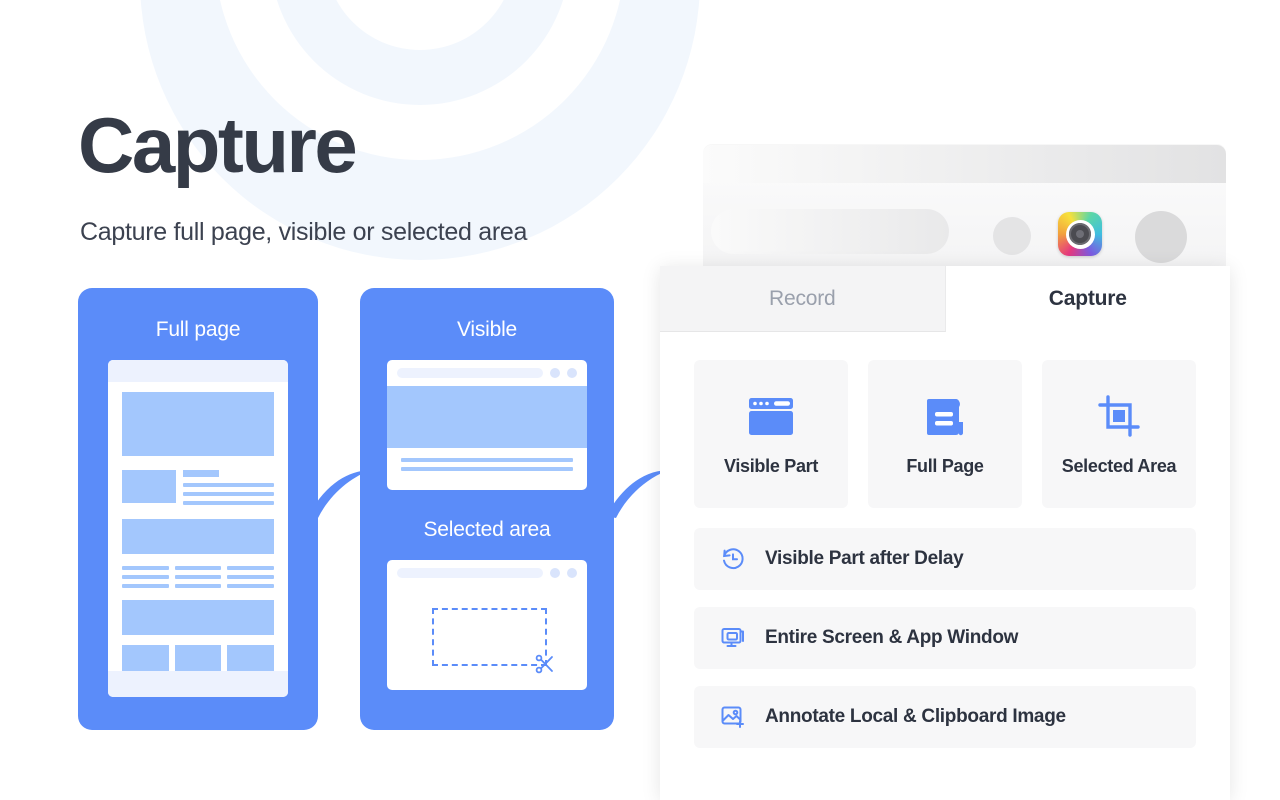 Image resolution: width=1280 pixels, height=800 pixels. I want to click on camera-lens-icon, so click(1080, 234).